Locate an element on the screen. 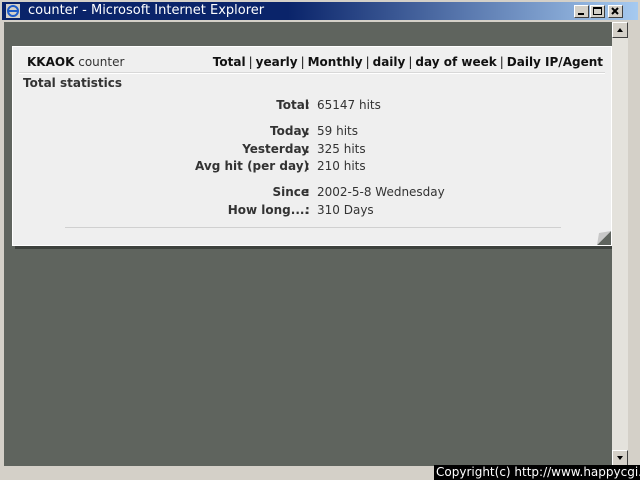 The height and width of the screenshot is (480, 640). minimize-button is located at coordinates (581, 11).